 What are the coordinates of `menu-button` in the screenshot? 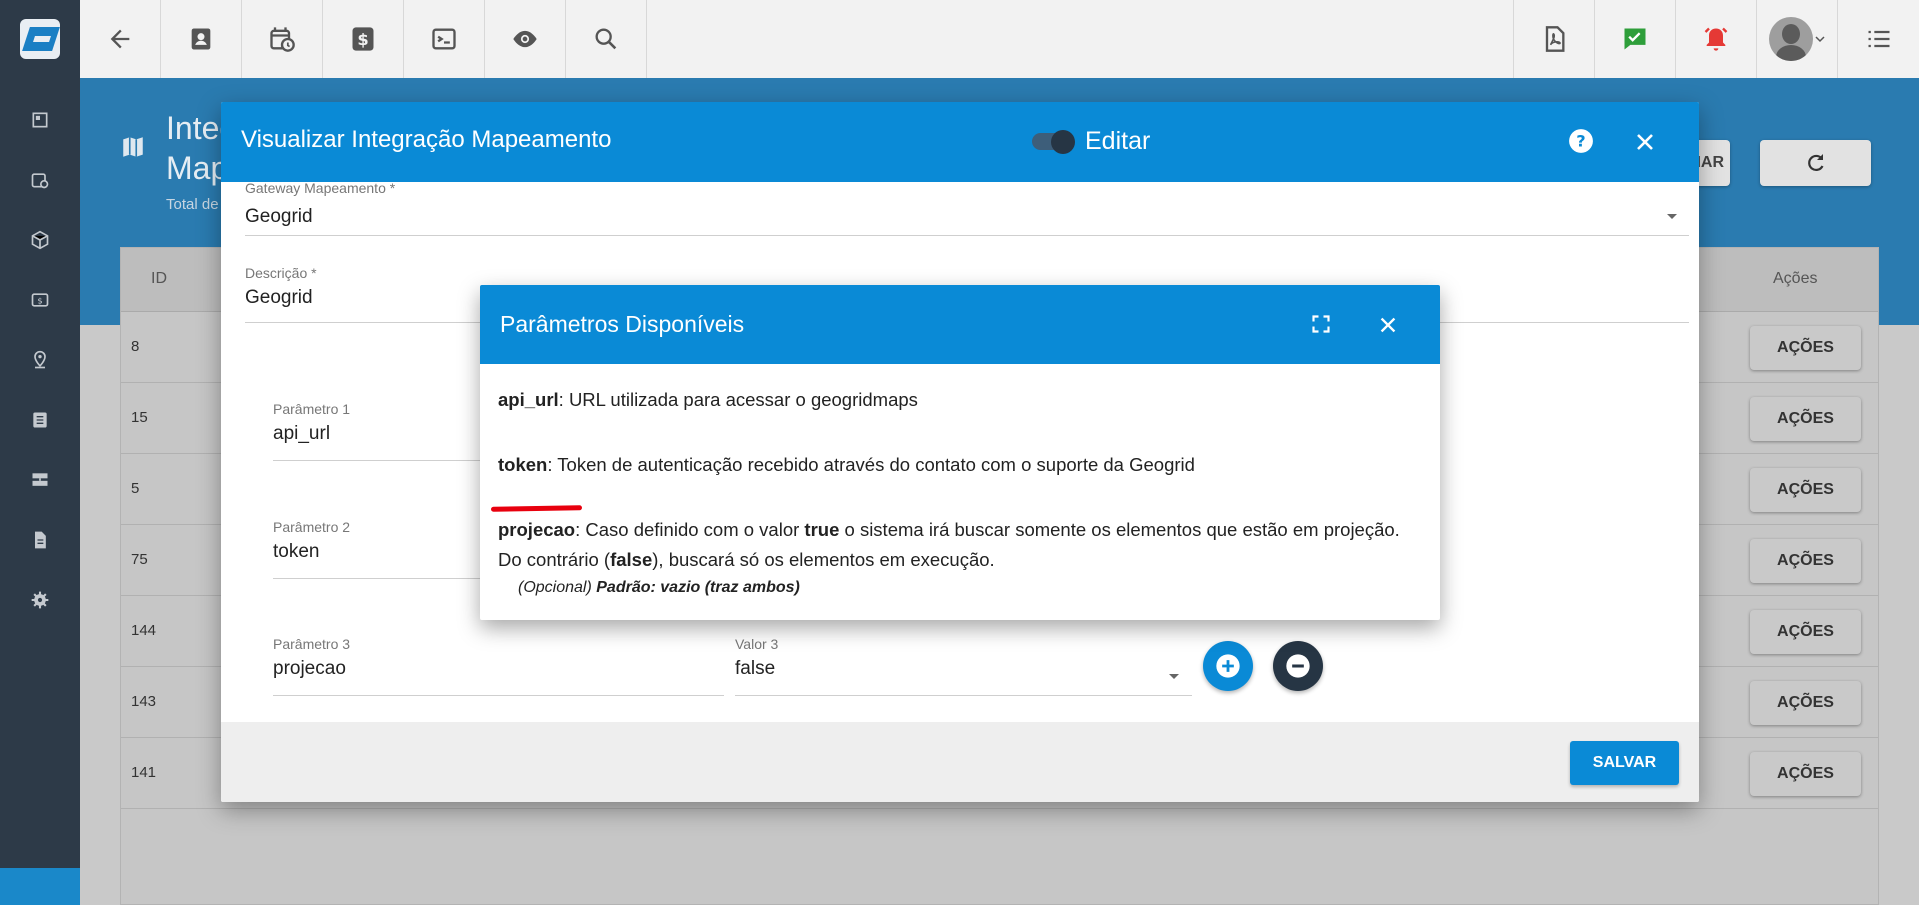 It's located at (1878, 39).